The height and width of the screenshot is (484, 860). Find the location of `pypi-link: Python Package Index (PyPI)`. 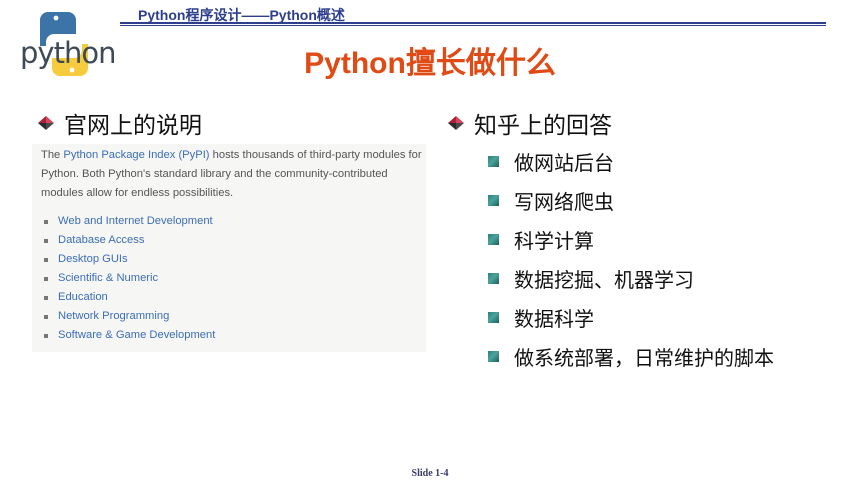

pypi-link: Python Package Index (PyPI) is located at coordinates (136, 155).